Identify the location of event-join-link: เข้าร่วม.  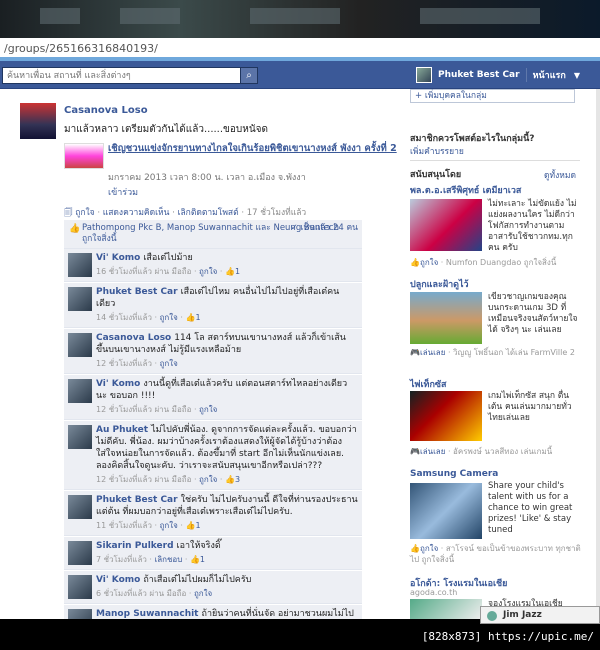
(123, 192).